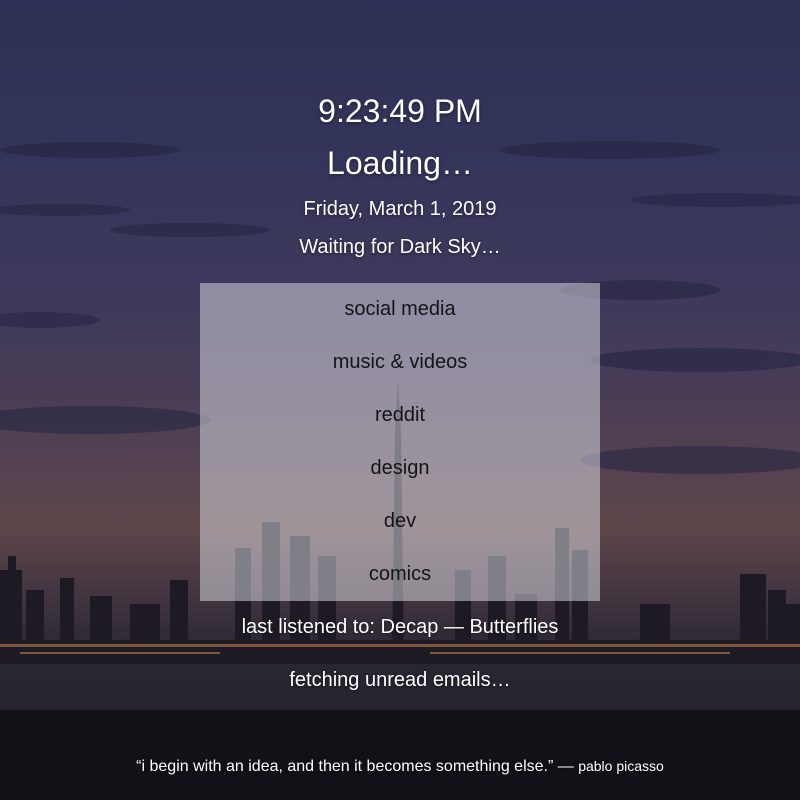 Image resolution: width=800 pixels, height=800 pixels. I want to click on menu-item-dev: dev, so click(400, 521).